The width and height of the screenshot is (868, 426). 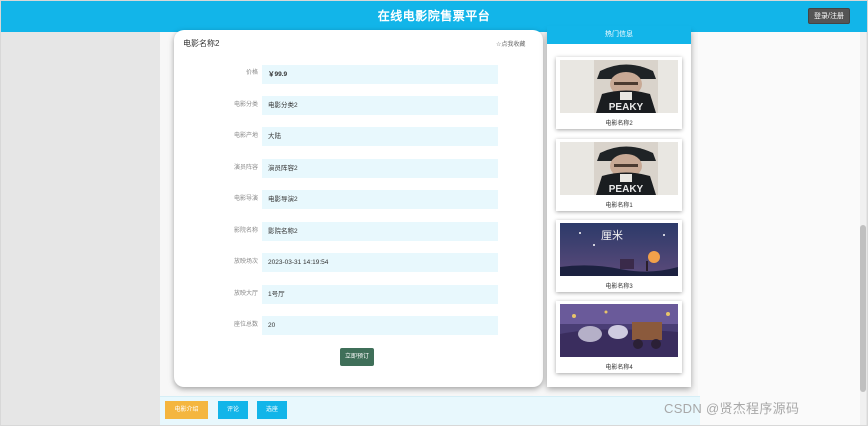 What do you see at coordinates (829, 16) in the screenshot?
I see `login-register-button: 登录/注册` at bounding box center [829, 16].